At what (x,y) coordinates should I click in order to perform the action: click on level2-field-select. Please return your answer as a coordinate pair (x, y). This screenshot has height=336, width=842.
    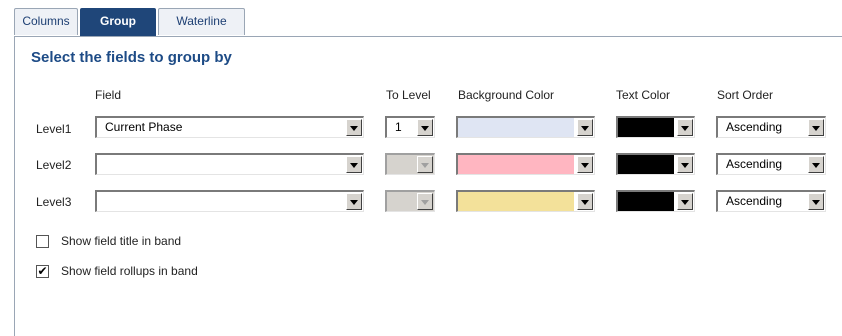
    Looking at the image, I should click on (229, 164).